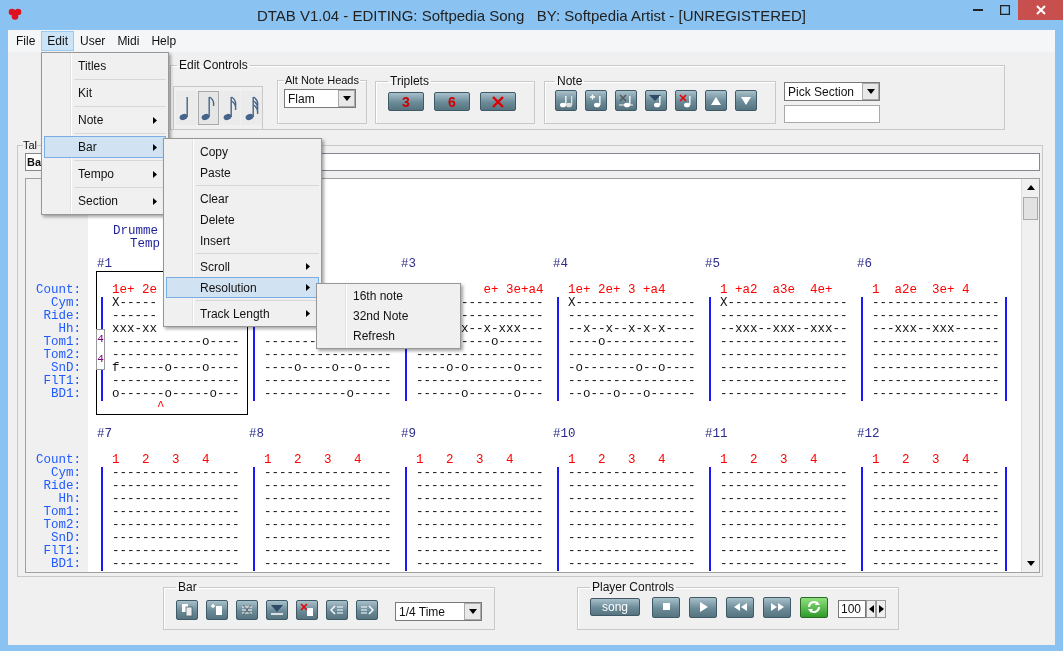 The image size is (1063, 651). I want to click on instrument-label: FlT1:, so click(62, 551).